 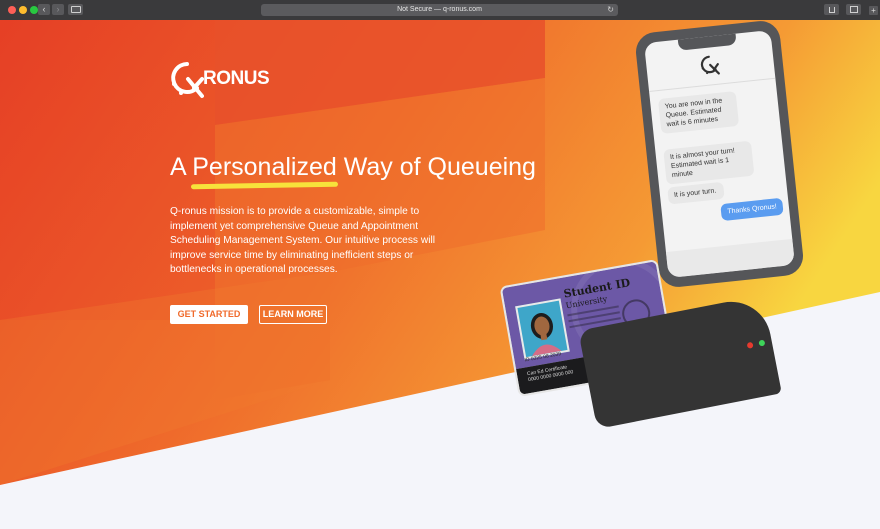 I want to click on reader-green-led-icon, so click(x=762, y=343).